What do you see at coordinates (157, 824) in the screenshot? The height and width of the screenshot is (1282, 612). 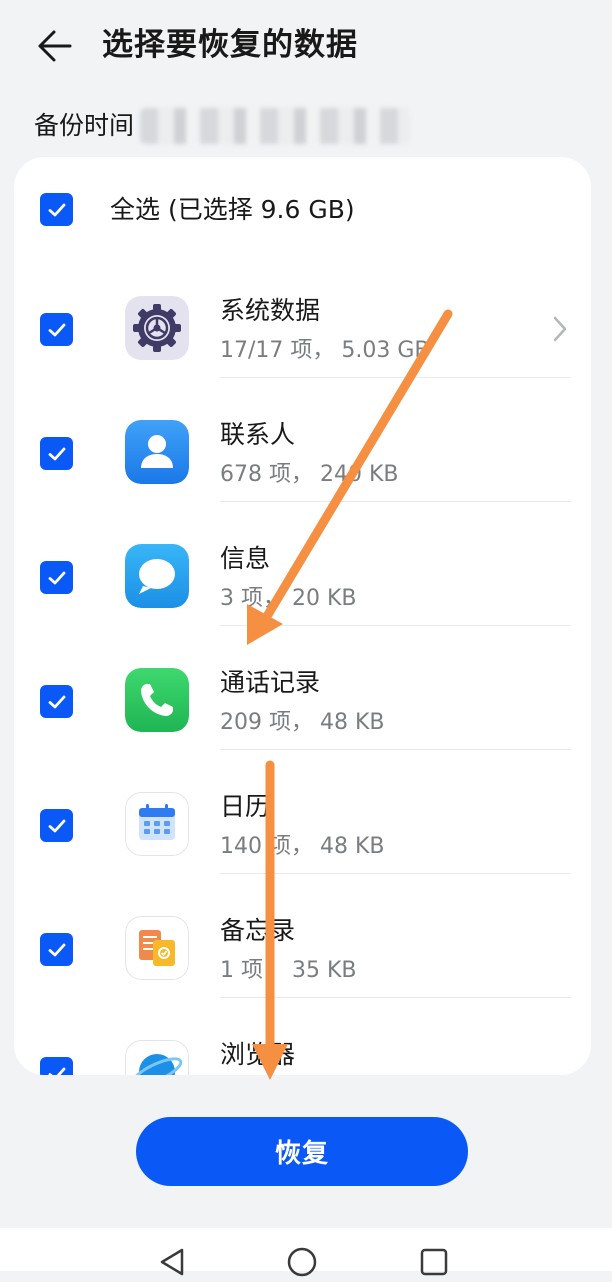 I see `calendar-icon` at bounding box center [157, 824].